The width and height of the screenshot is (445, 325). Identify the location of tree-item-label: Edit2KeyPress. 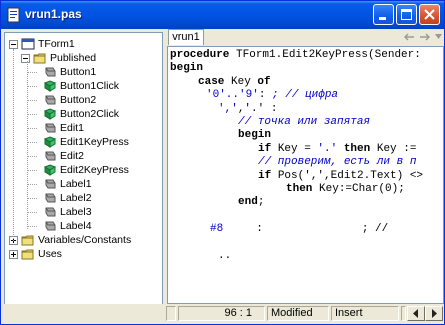
(94, 170).